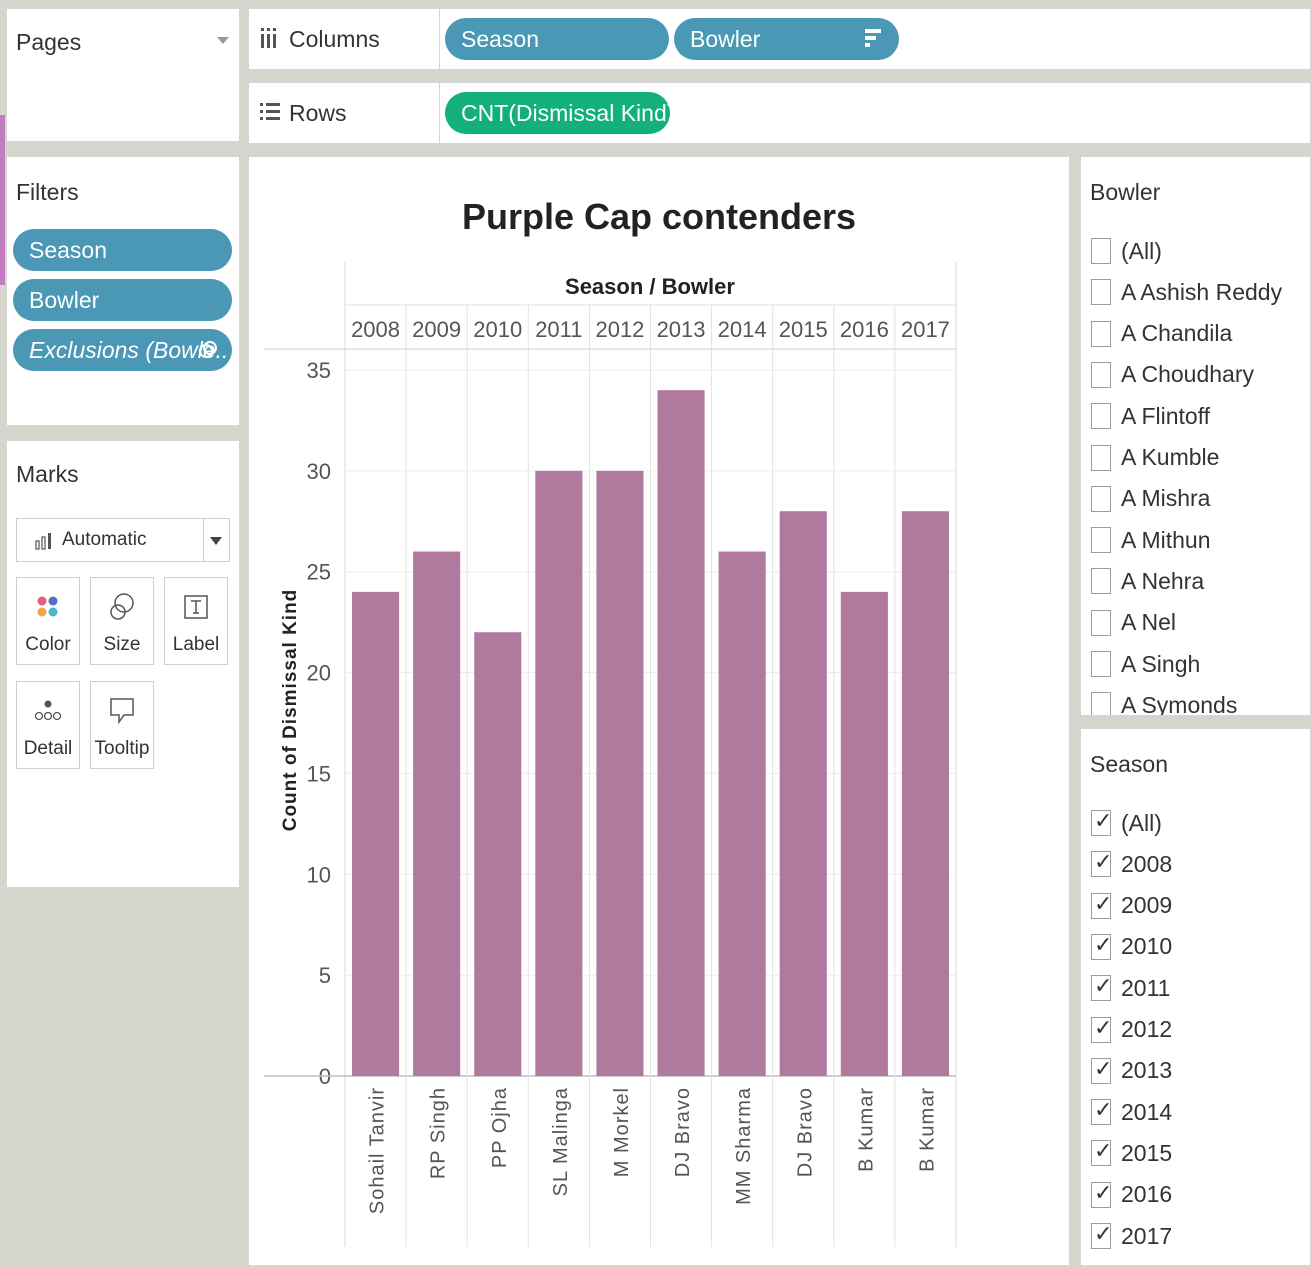  I want to click on season-filter-option: ✓ 2016, so click(1131, 1195).